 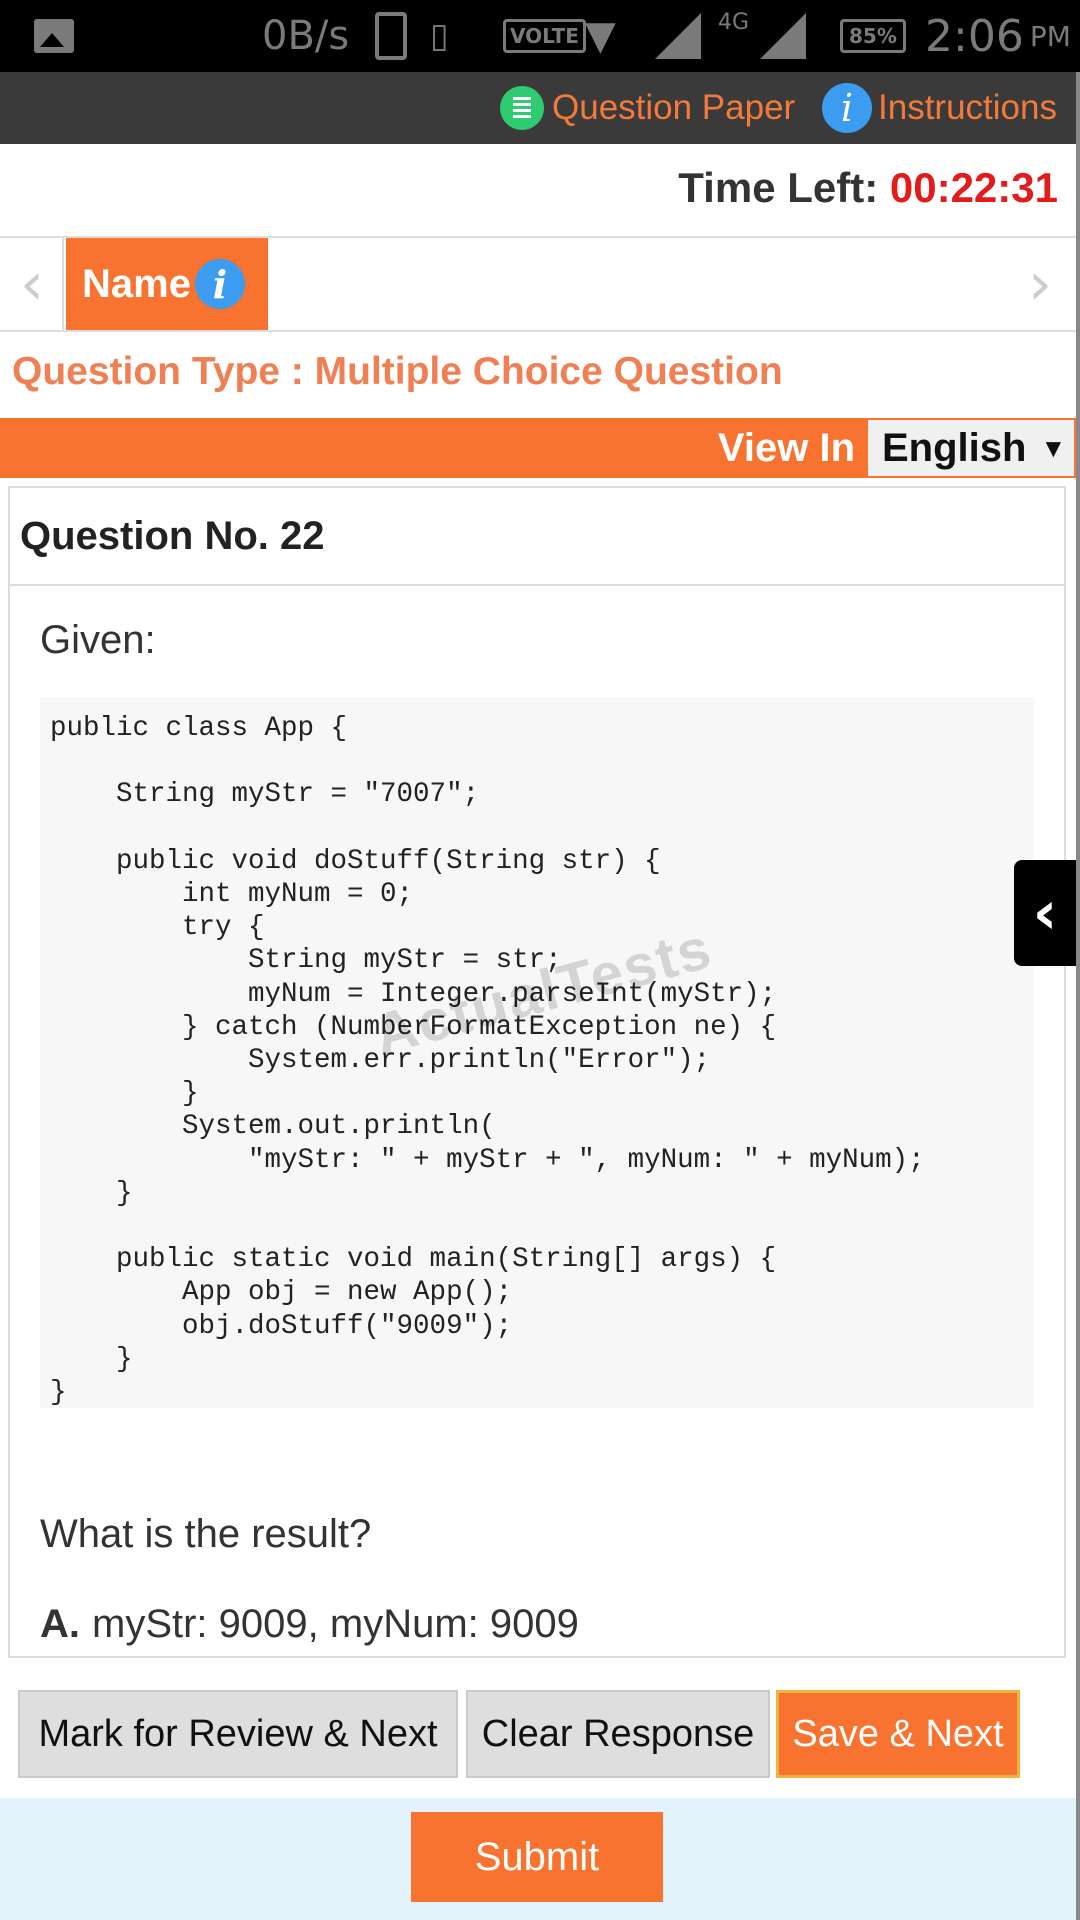 I want to click on status-bar: 0B/s ▯ VOLTE ▼ 4G 85% 2:06 PM, so click(x=540, y=36).